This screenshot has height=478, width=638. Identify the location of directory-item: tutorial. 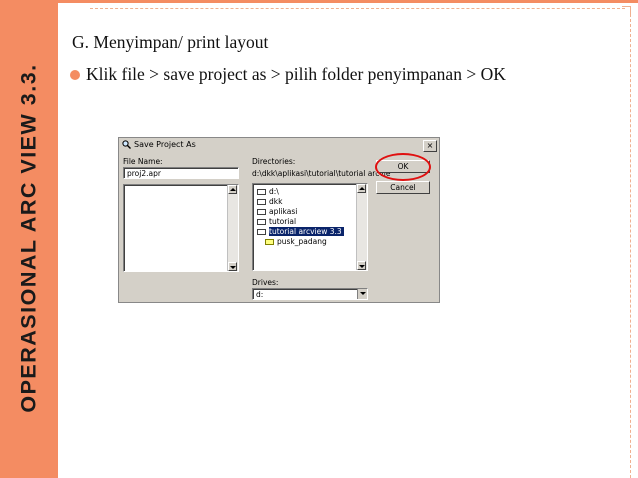
(276, 221).